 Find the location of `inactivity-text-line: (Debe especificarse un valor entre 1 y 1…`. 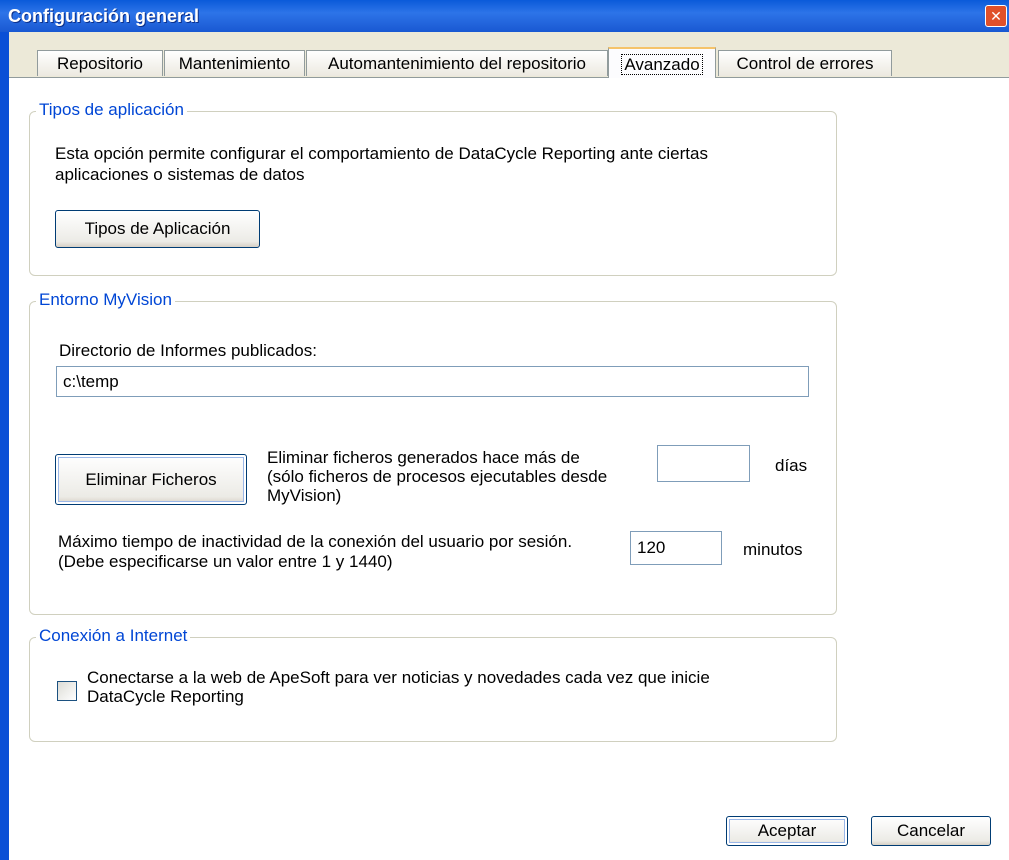

inactivity-text-line: (Debe especificarse un valor entre 1 y 1… is located at coordinates (225, 561).